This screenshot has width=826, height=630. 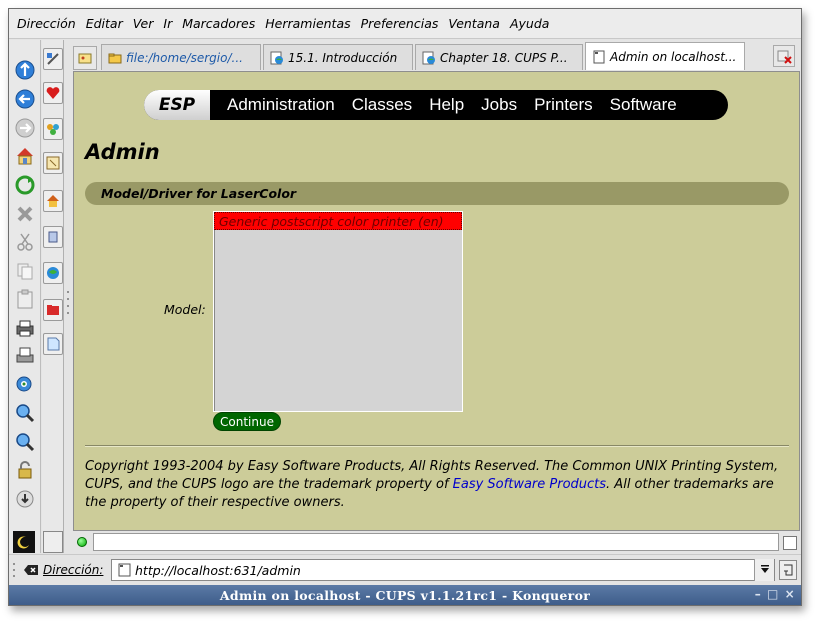 I want to click on nav-link-printers: Printers, so click(x=563, y=105).